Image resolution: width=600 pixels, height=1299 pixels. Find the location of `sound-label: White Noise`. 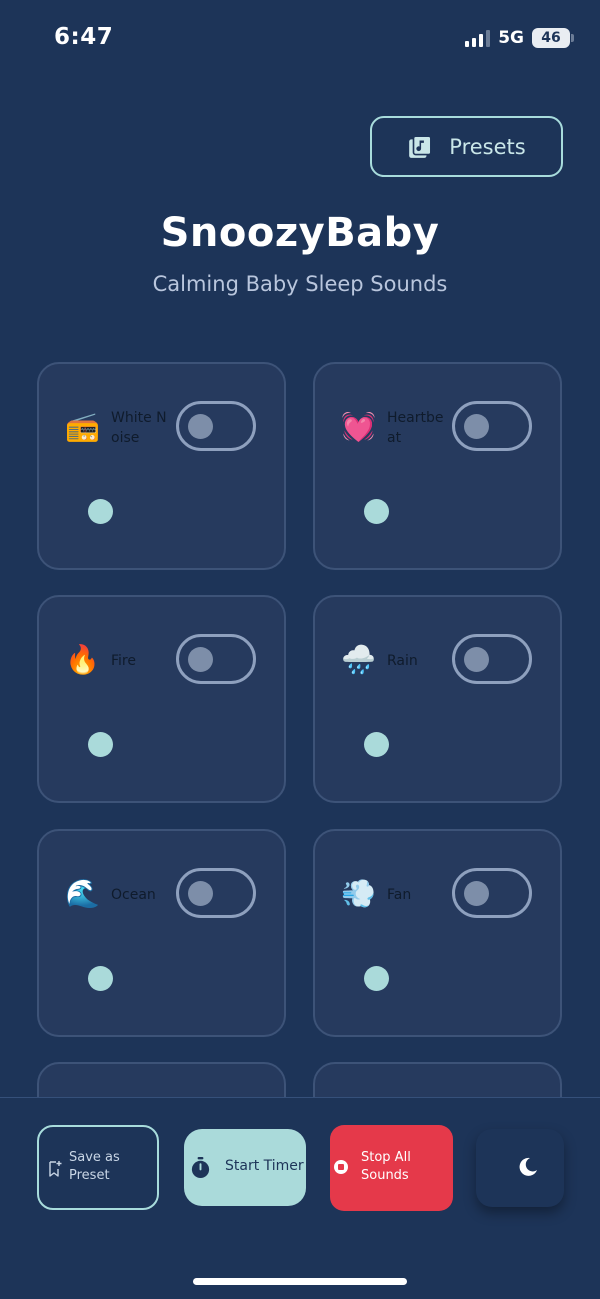

sound-label: White Noise is located at coordinates (139, 428).